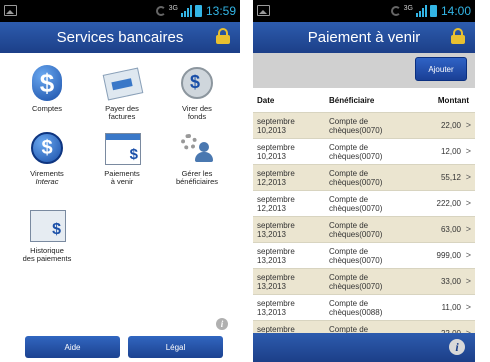  Describe the element at coordinates (356, 308) in the screenshot. I see `payment-payee: Compte de chèques(0088)` at that location.